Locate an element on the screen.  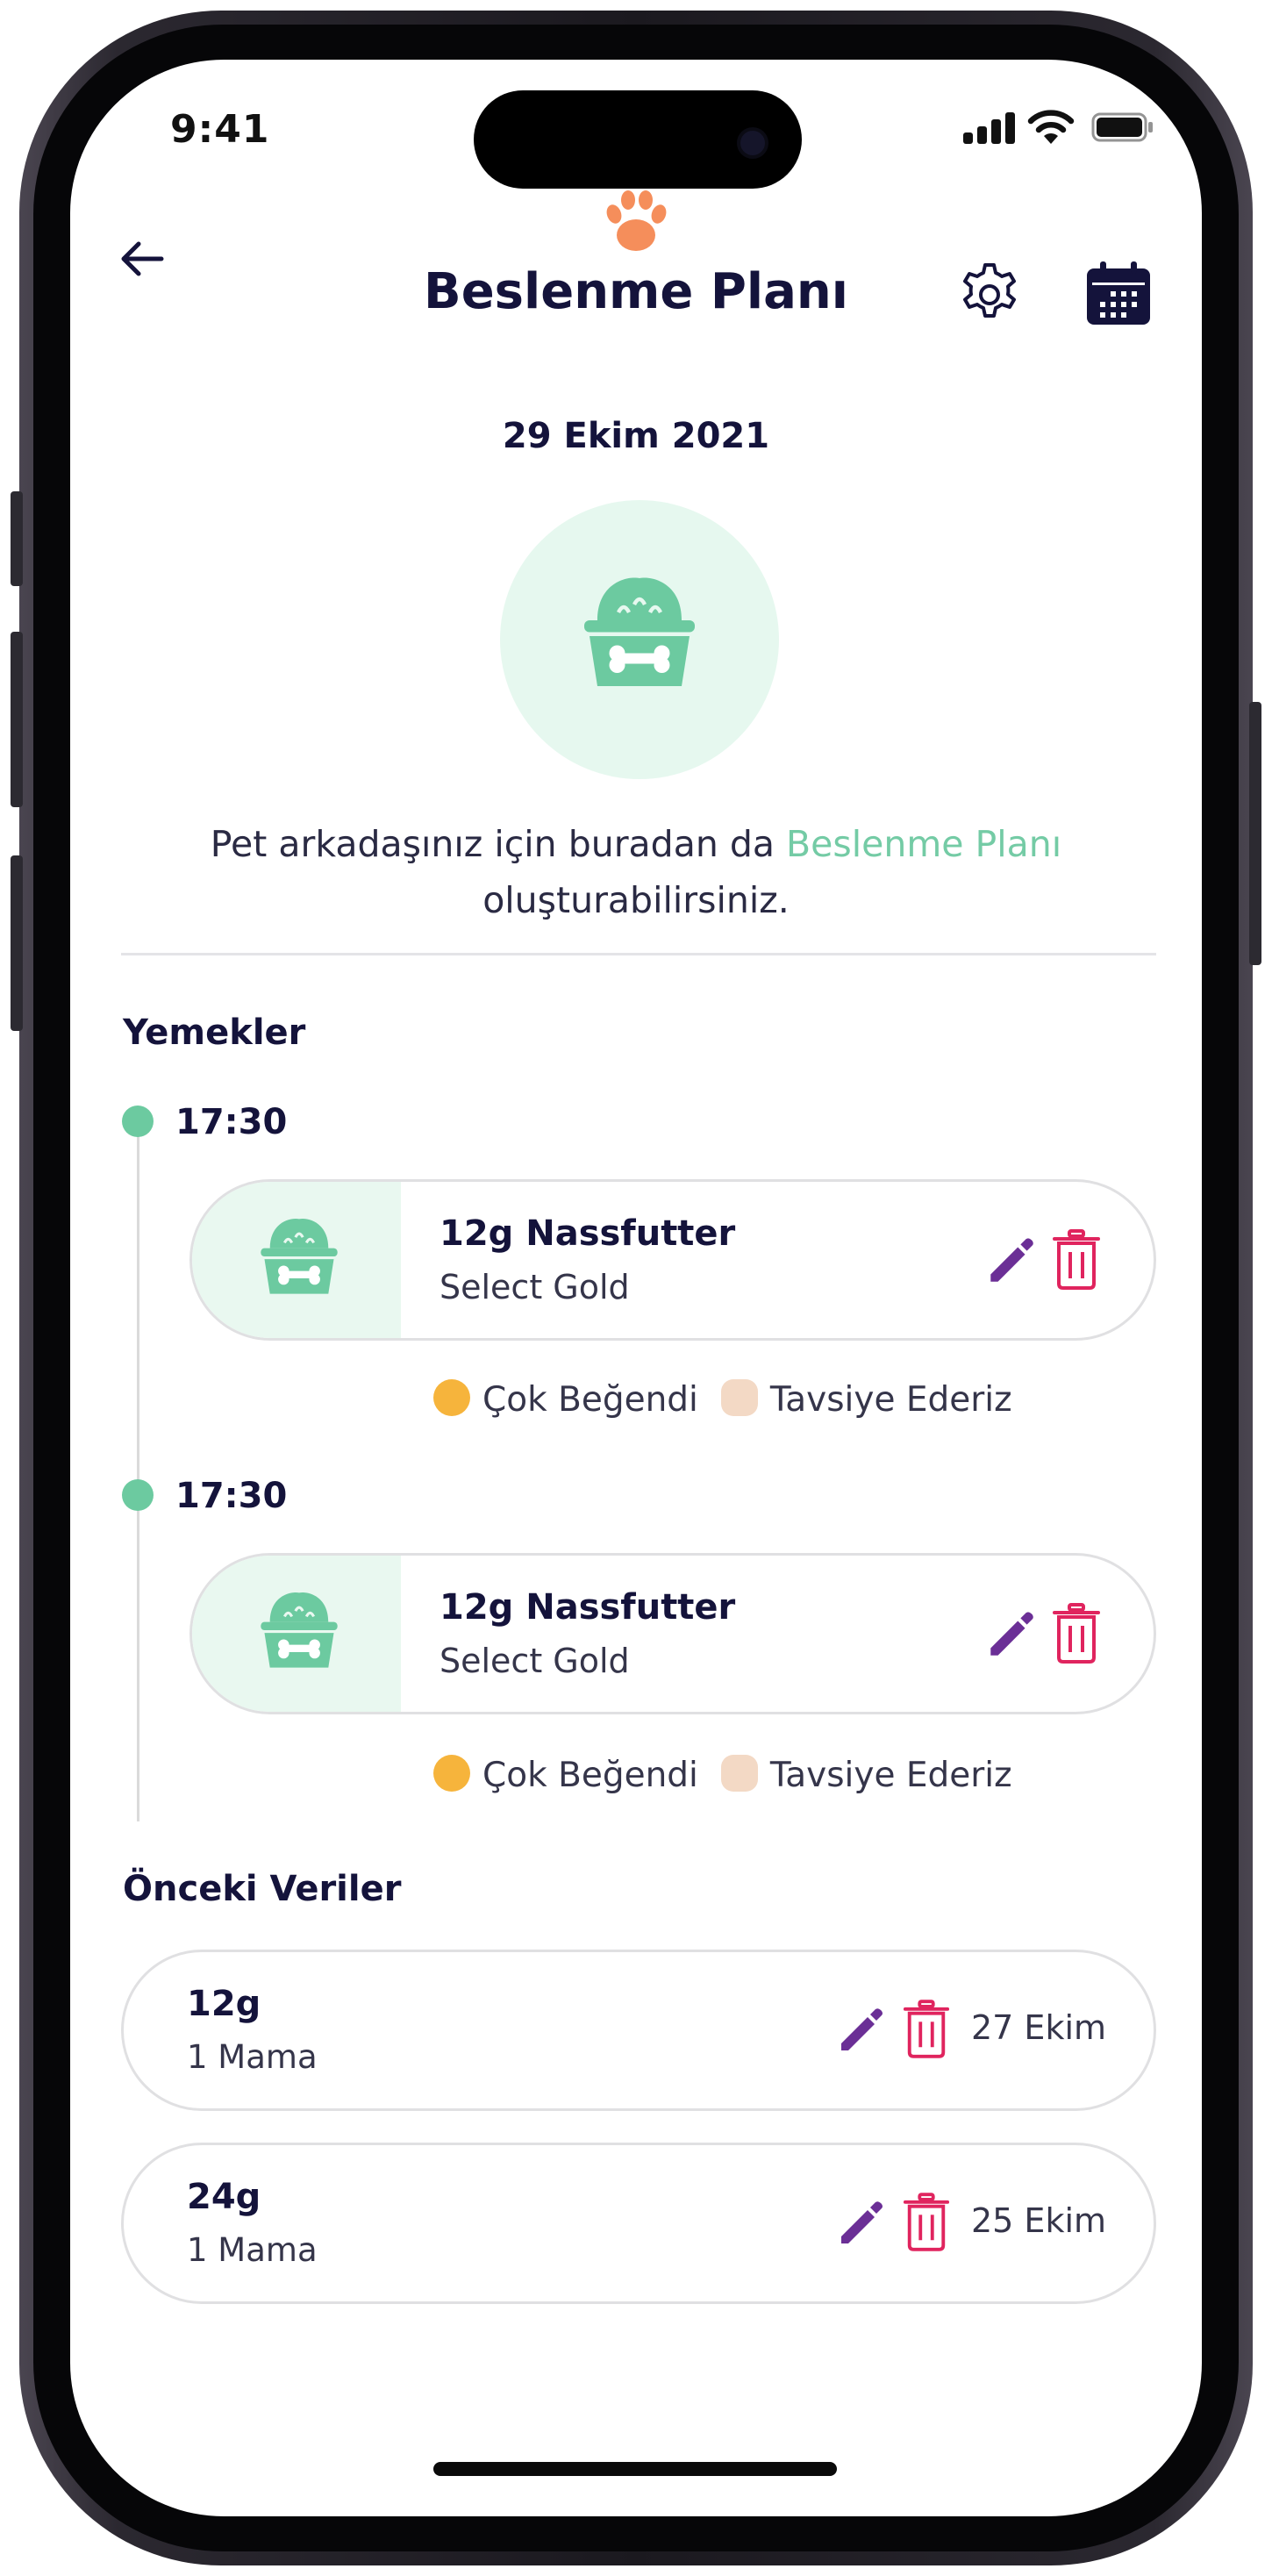
divider is located at coordinates (638, 954).